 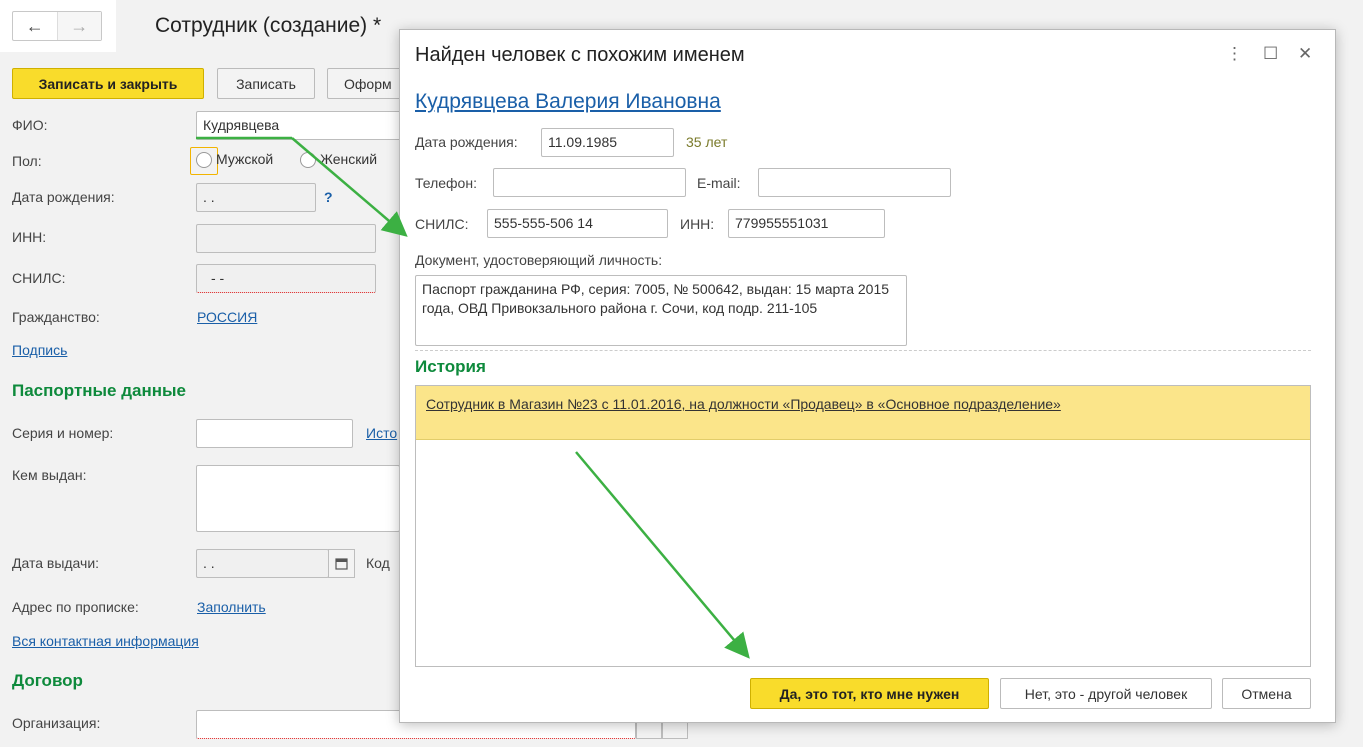 What do you see at coordinates (1106, 693) in the screenshot?
I see `different-person-button: Нет, это - другой человек` at bounding box center [1106, 693].